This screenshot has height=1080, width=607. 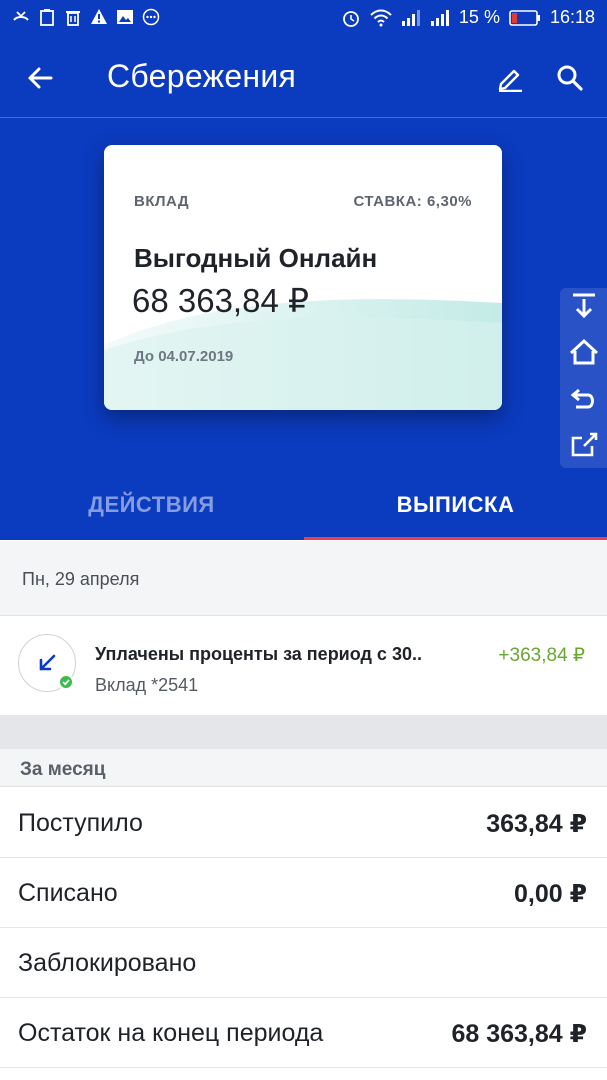 I want to click on back-button, so click(x=40, y=78).